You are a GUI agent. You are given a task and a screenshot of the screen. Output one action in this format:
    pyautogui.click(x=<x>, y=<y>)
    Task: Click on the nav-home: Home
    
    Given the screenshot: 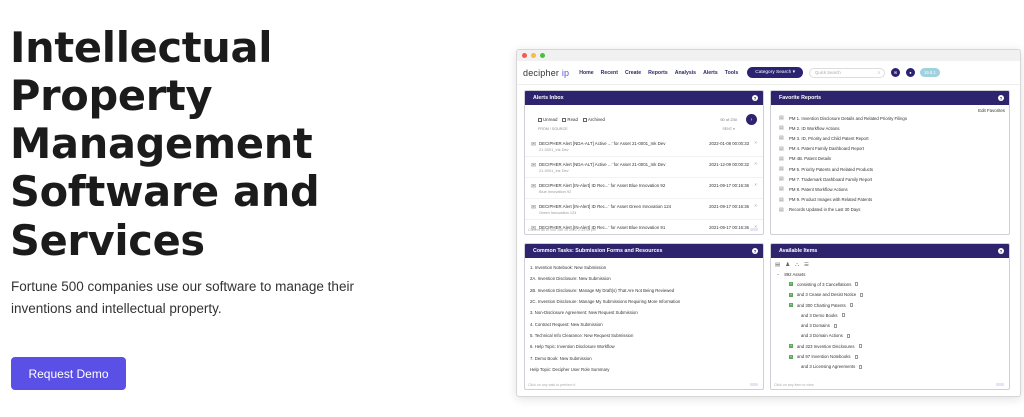 What is the action you would take?
    pyautogui.click(x=586, y=73)
    